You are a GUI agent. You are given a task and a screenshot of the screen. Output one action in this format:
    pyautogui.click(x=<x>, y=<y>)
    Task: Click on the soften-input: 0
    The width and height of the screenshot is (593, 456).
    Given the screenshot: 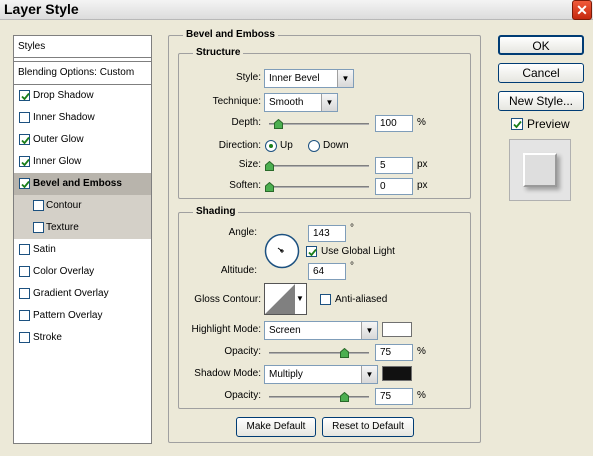 What is the action you would take?
    pyautogui.click(x=394, y=186)
    